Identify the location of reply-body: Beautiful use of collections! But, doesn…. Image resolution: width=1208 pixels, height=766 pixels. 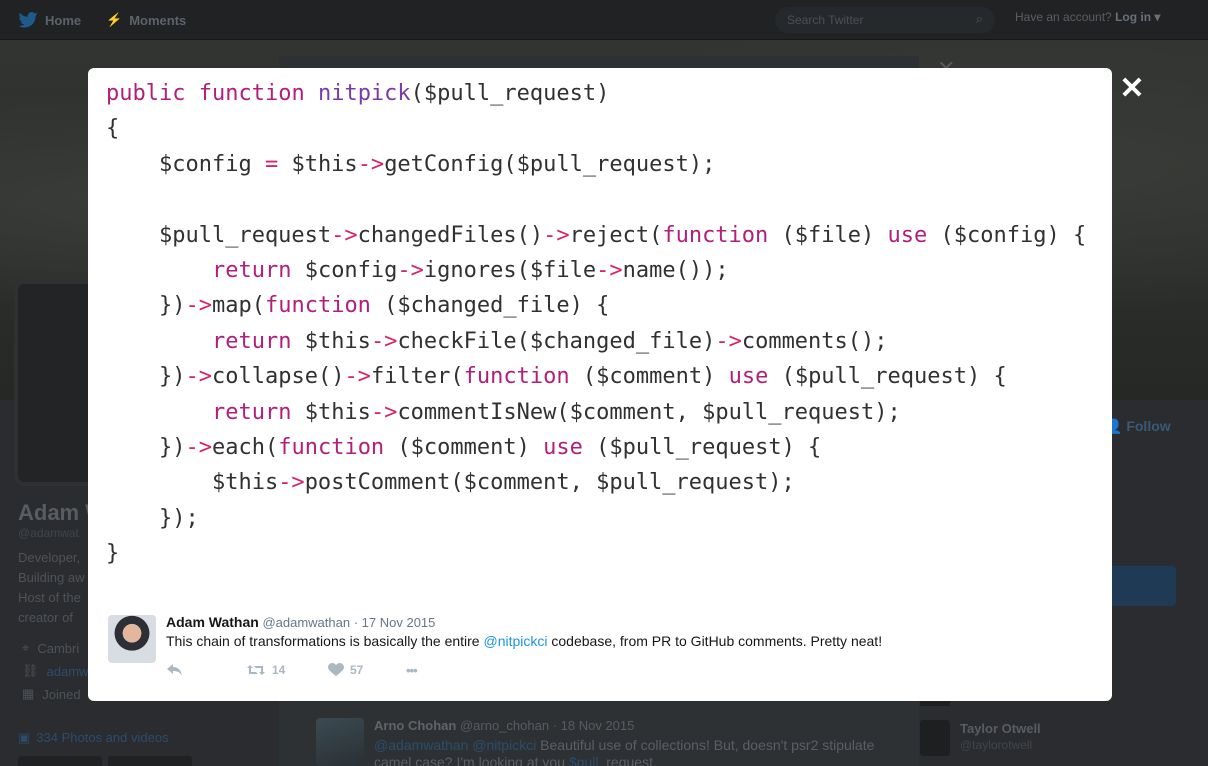
(705, 745).